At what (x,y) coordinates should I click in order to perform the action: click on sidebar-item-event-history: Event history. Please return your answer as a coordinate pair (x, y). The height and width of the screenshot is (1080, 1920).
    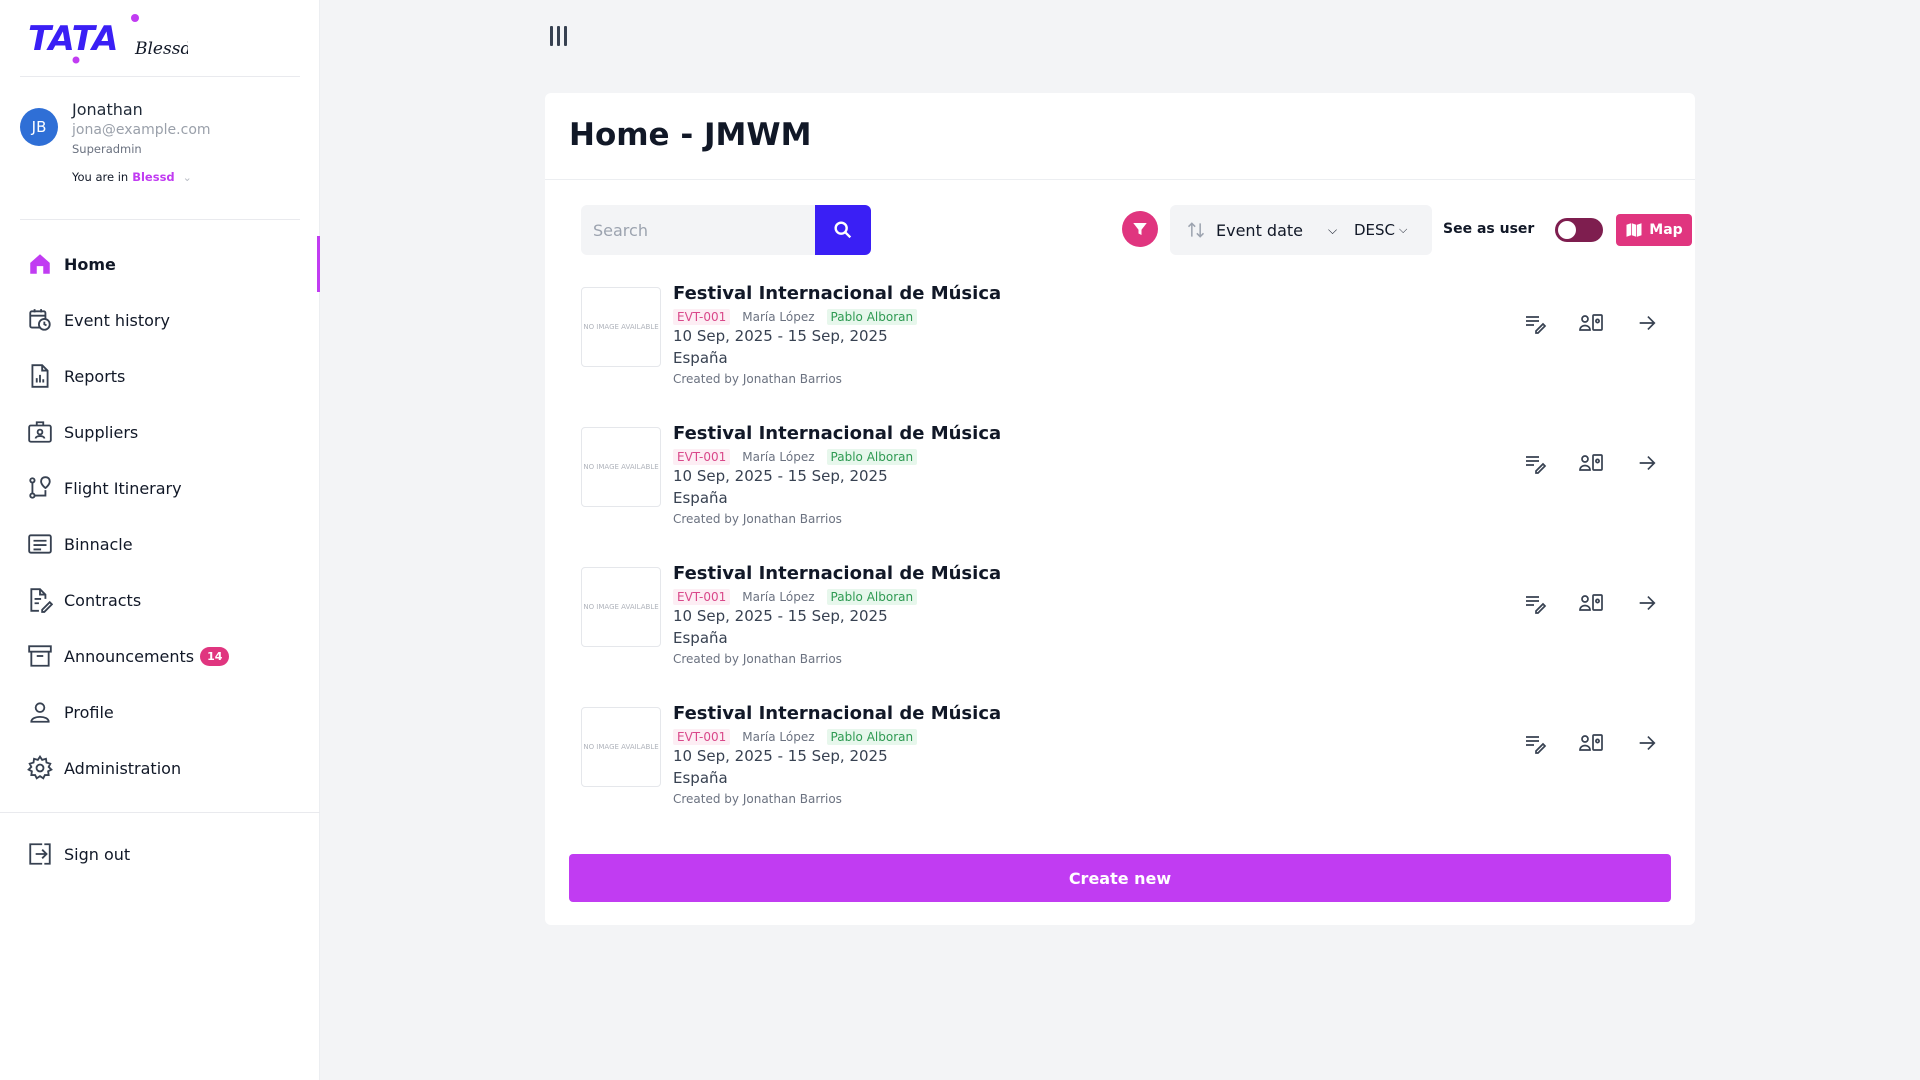
    Looking at the image, I should click on (160, 320).